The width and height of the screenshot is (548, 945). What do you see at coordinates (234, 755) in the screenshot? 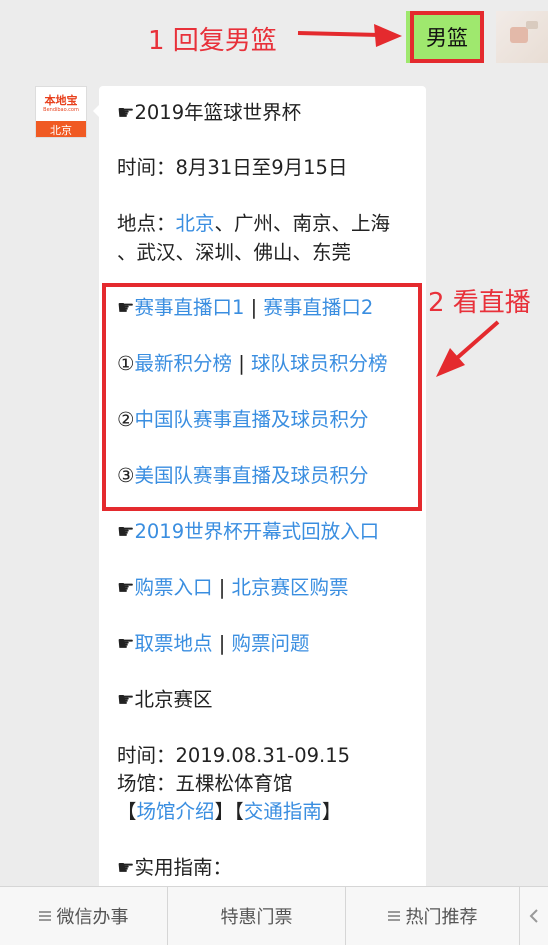
I see `beijing-time: 时间：2019.08.31-09.15` at bounding box center [234, 755].